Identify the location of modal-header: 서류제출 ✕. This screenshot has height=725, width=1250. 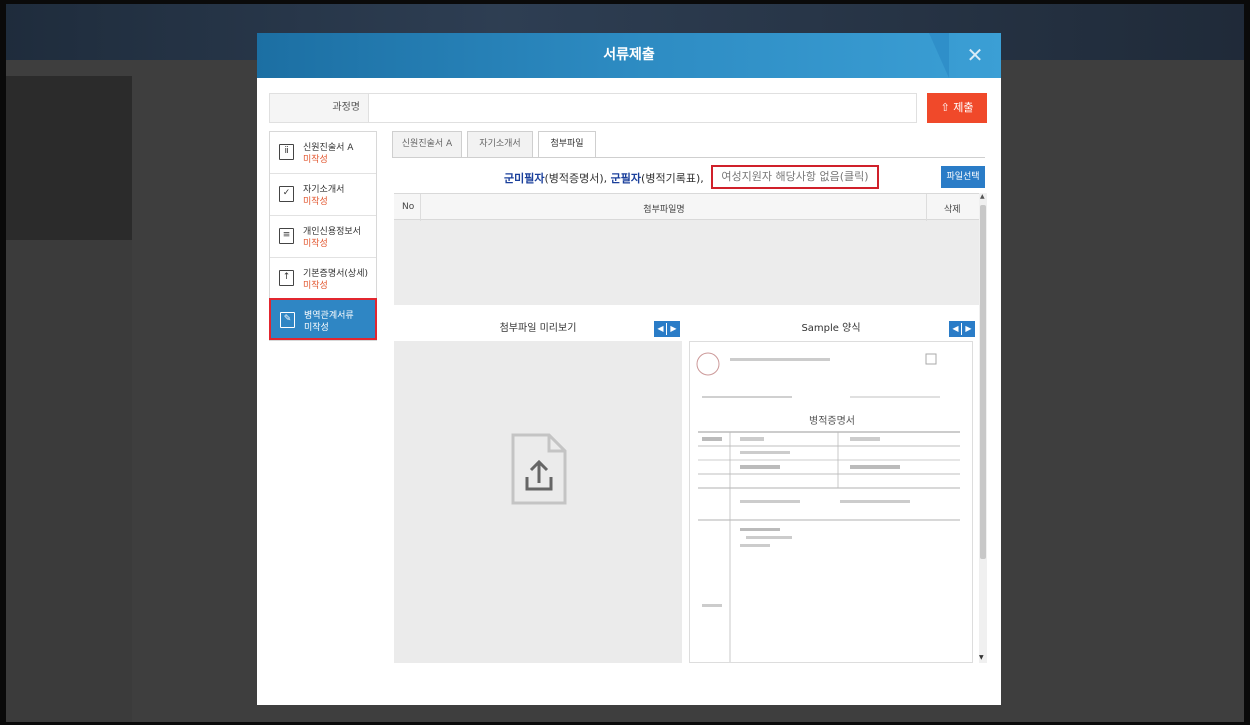
(629, 55).